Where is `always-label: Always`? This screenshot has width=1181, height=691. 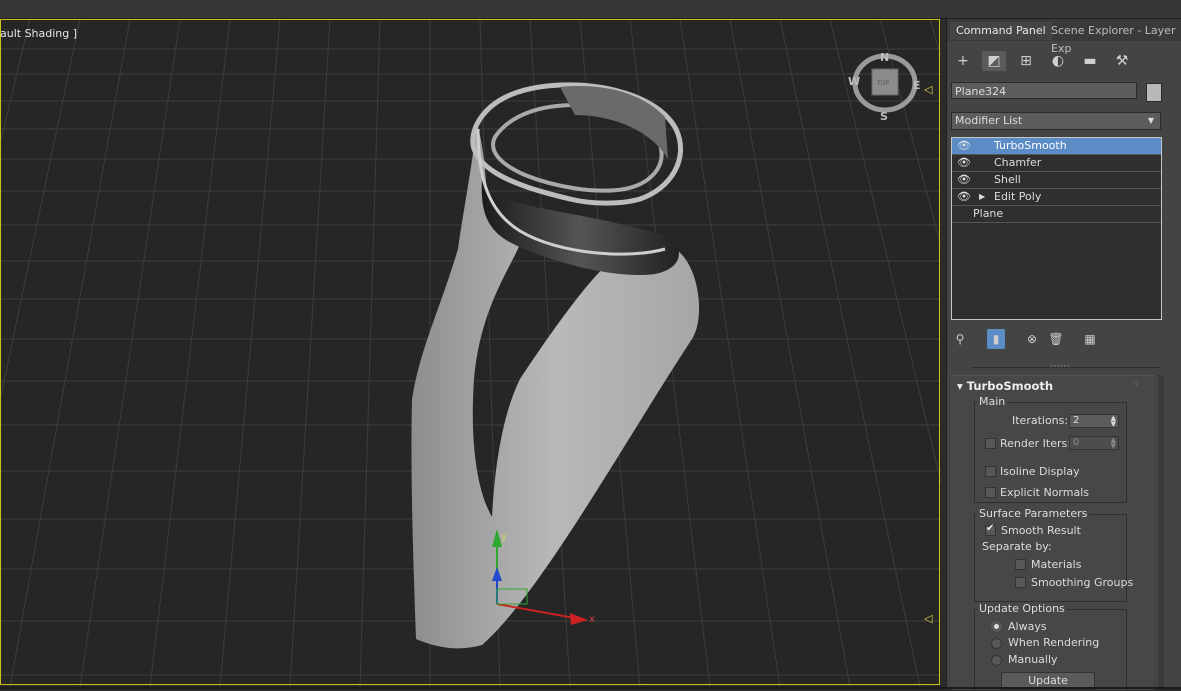
always-label: Always is located at coordinates (1027, 626).